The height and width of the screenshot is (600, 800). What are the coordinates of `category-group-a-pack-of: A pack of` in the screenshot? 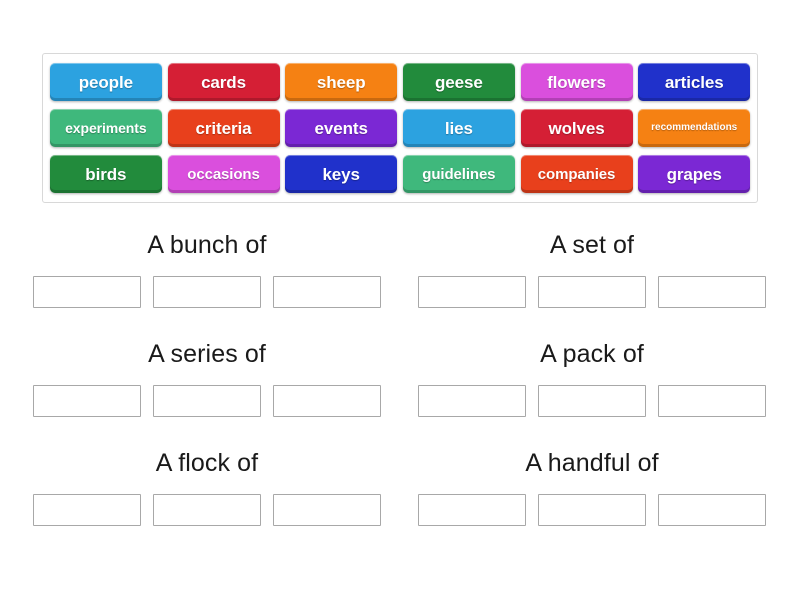 It's located at (592, 379).